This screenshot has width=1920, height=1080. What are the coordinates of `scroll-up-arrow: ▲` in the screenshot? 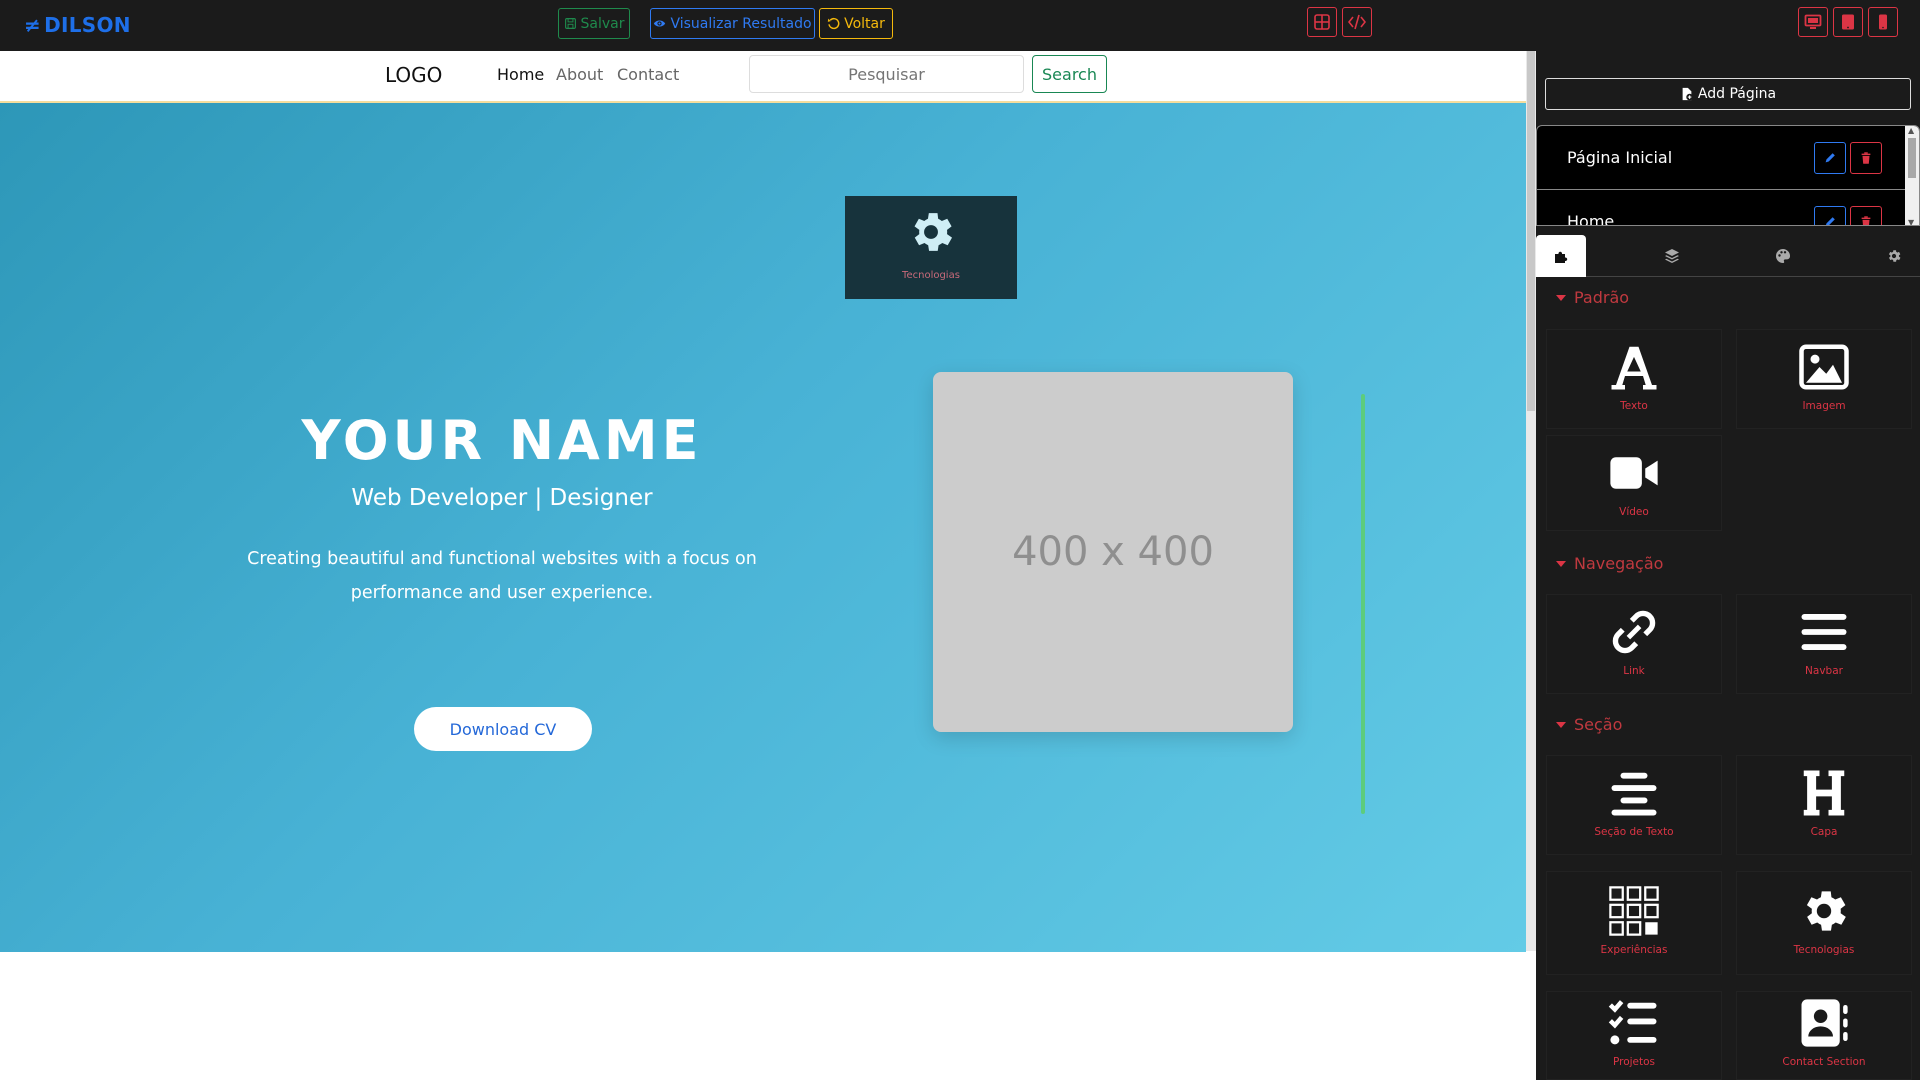 It's located at (1911, 130).